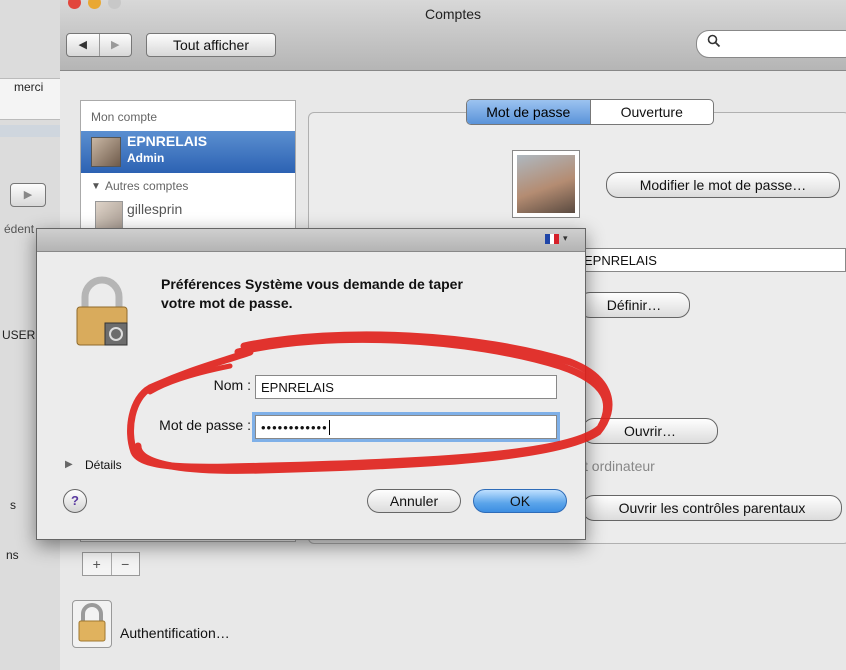  Describe the element at coordinates (771, 44) in the screenshot. I see `search-field` at that location.